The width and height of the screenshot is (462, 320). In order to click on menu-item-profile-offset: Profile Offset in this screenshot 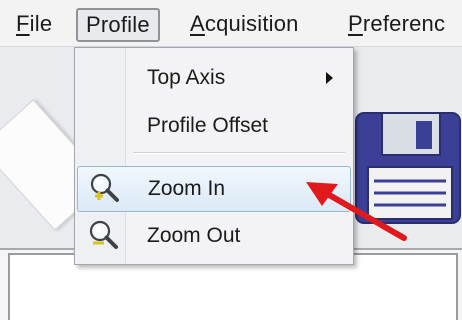, I will do `click(213, 126)`.